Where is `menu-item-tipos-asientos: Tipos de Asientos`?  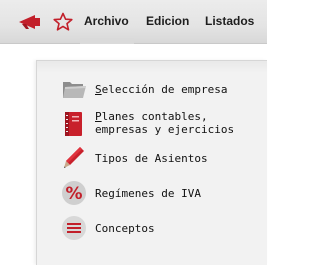 menu-item-tipos-asientos: Tipos de Asientos is located at coordinates (161, 158).